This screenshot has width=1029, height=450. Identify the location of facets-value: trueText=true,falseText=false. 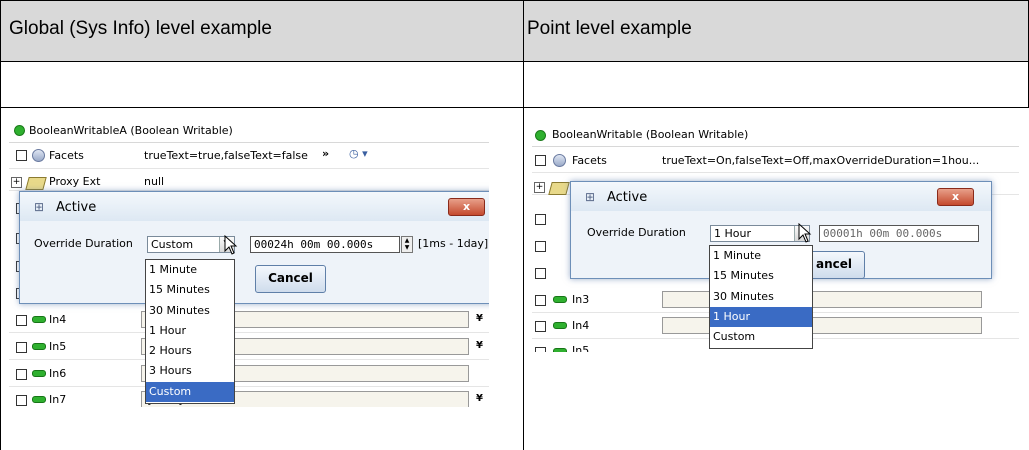
(226, 155).